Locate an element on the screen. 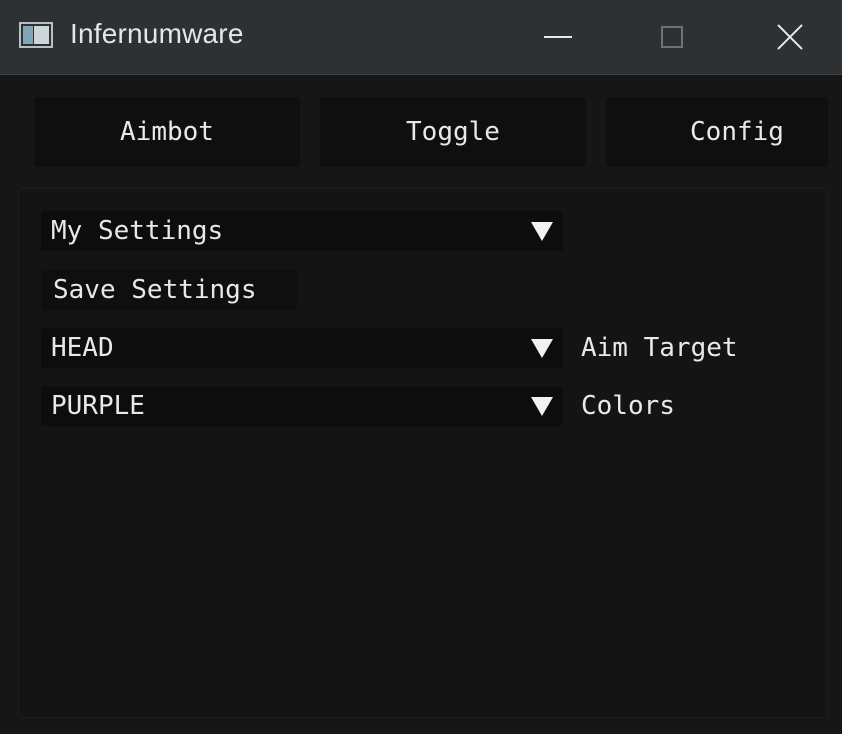 The height and width of the screenshot is (734, 842). title-bar: Infernumware is located at coordinates (421, 37).